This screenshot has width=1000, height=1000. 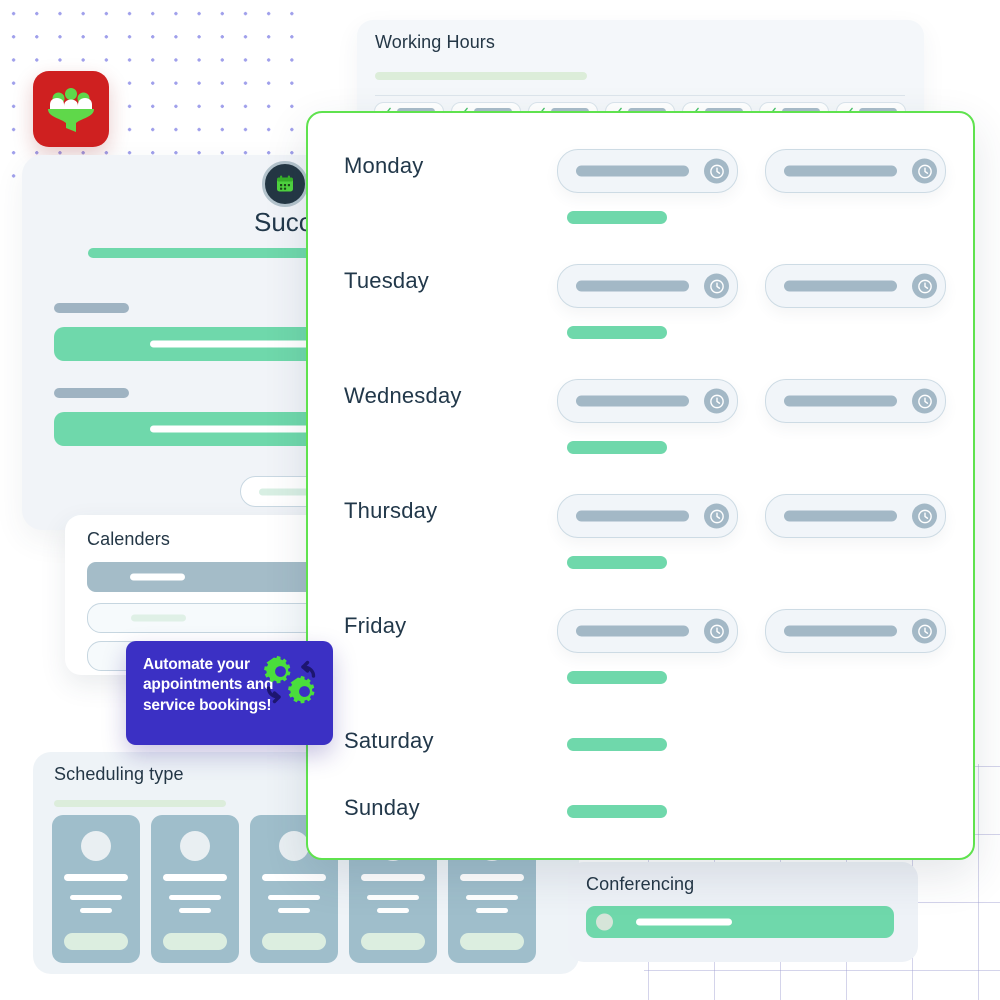 I want to click on day-row: Wednesday, so click(x=640, y=400).